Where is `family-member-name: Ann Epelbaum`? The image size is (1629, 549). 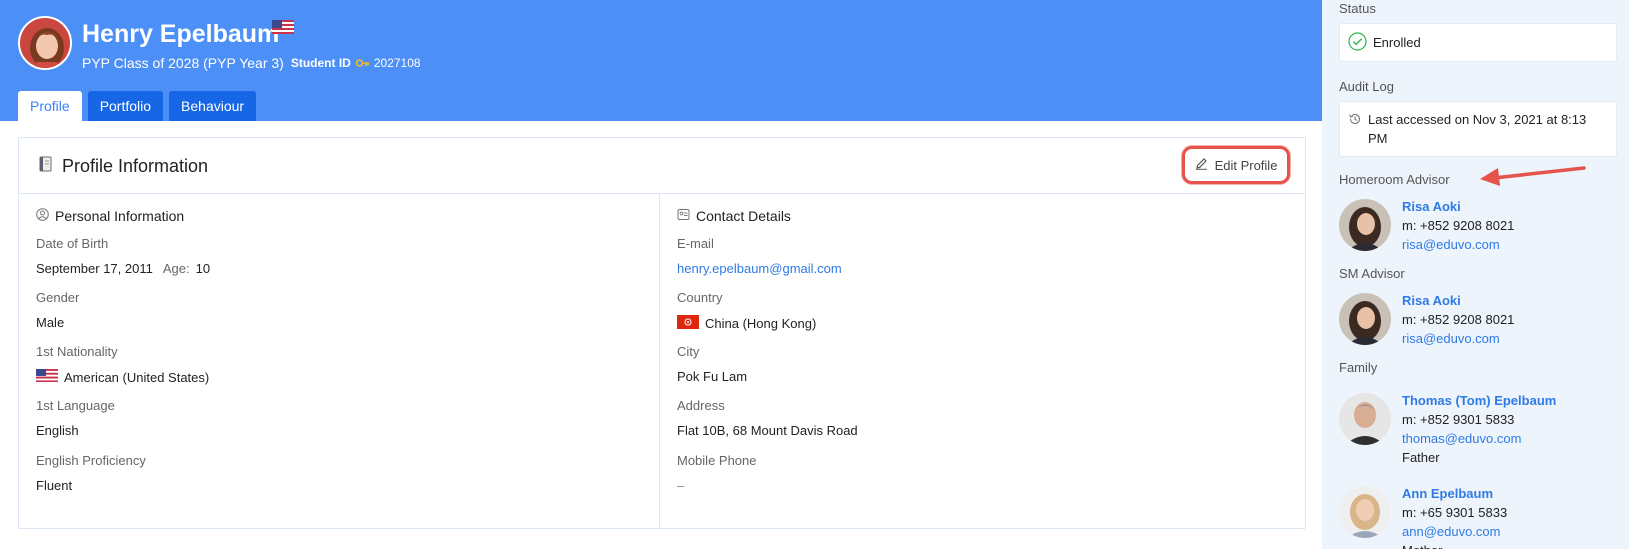
family-member-name: Ann Epelbaum is located at coordinates (1454, 493).